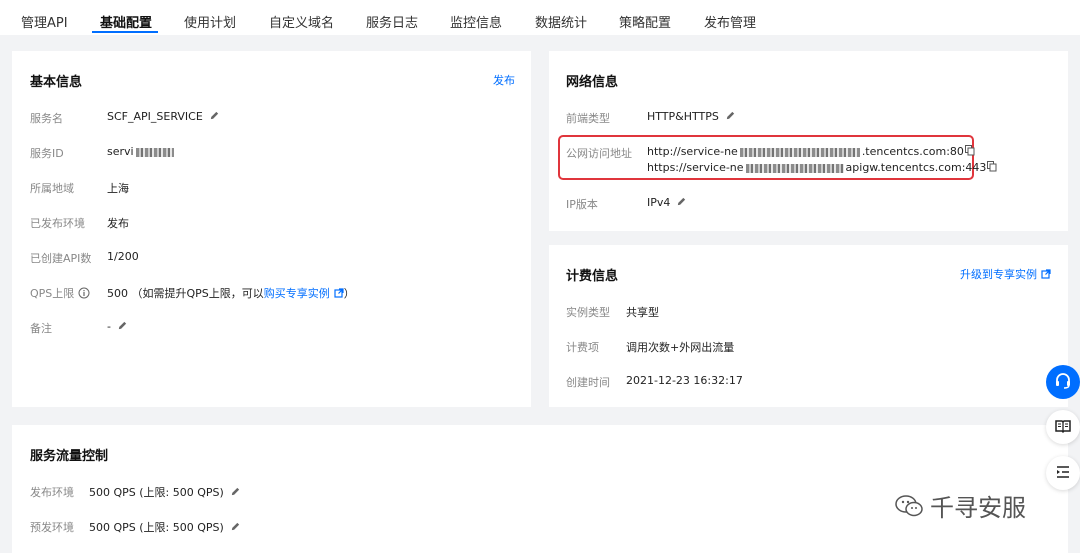 The width and height of the screenshot is (1080, 553). What do you see at coordinates (349, 293) in the screenshot?
I see `qps-note-end: ）` at bounding box center [349, 293].